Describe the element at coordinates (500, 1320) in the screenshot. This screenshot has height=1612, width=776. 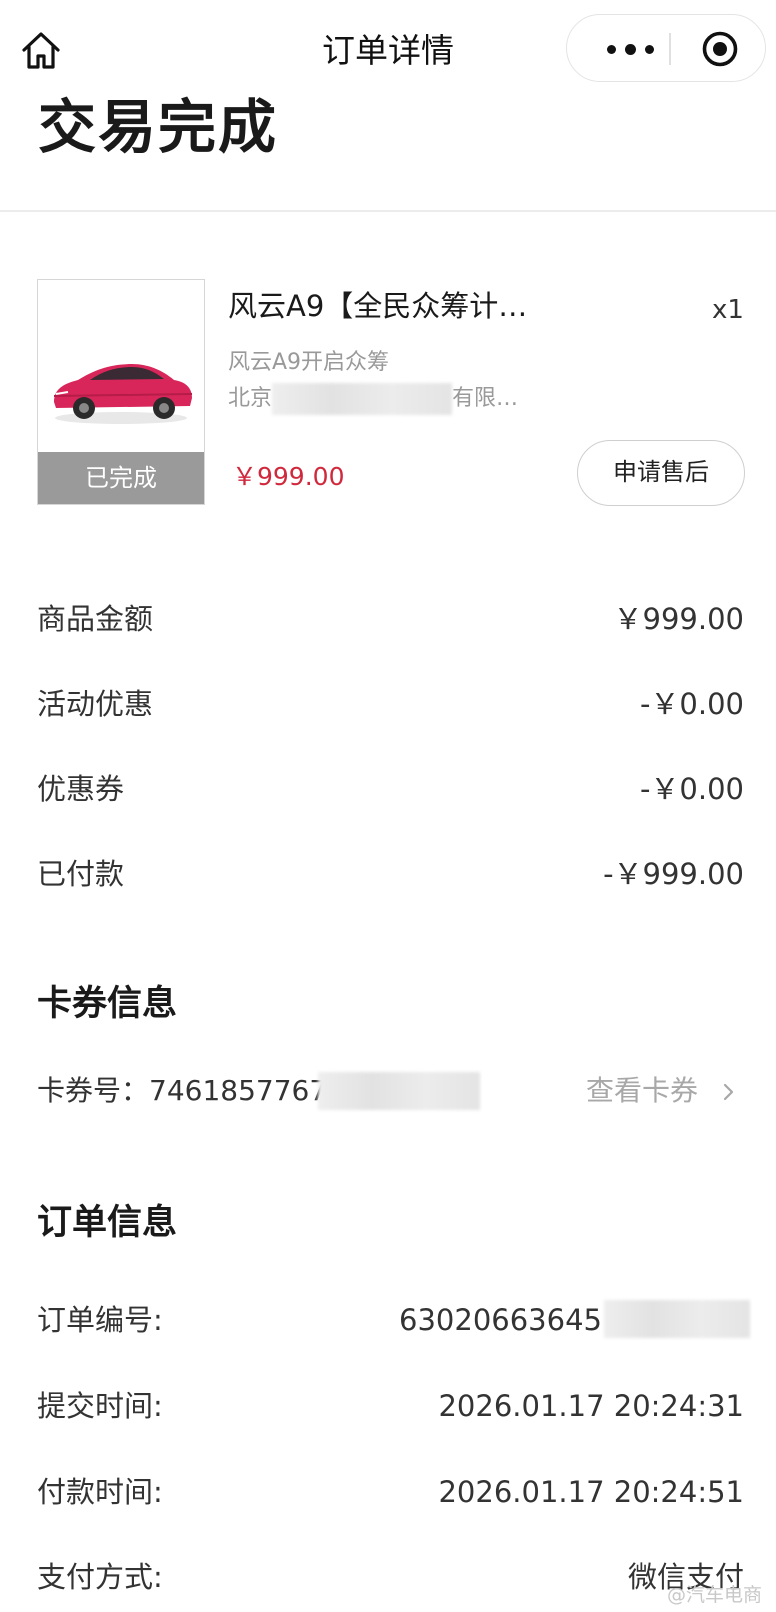
I see `order-number-value: 63020663645` at that location.